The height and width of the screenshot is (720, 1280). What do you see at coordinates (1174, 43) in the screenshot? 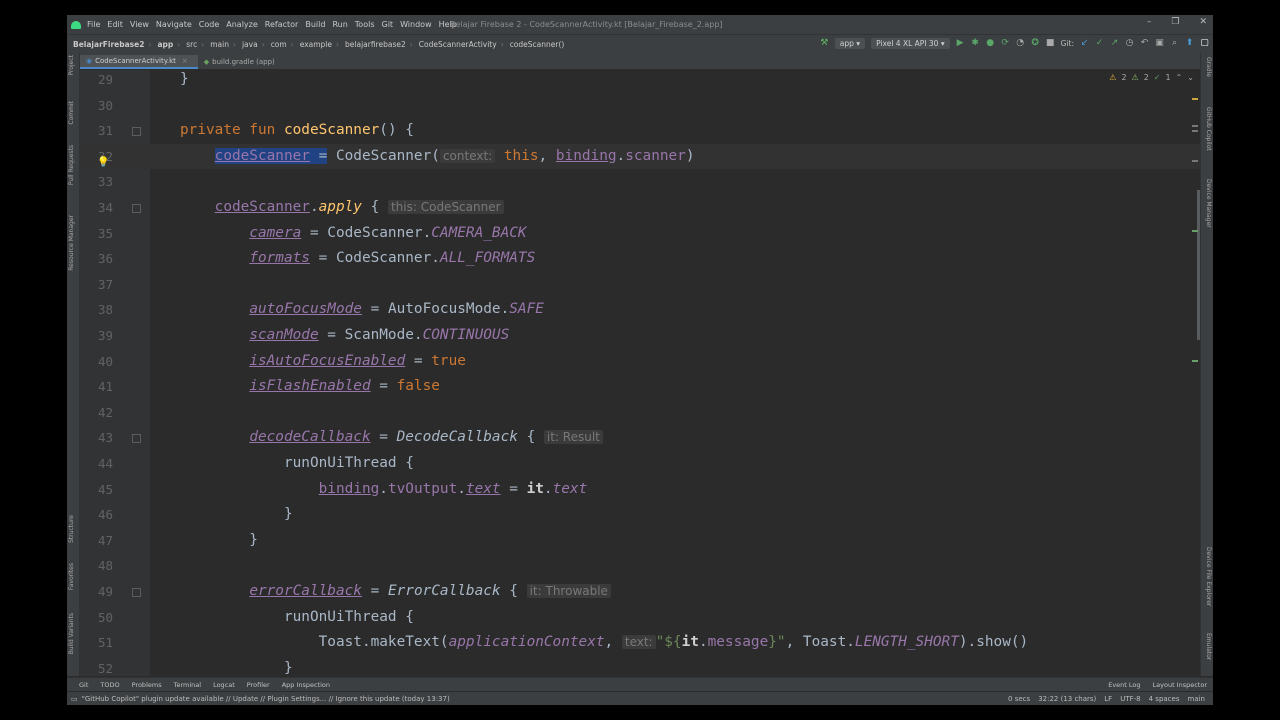
I see `search-icon: ⌕` at bounding box center [1174, 43].